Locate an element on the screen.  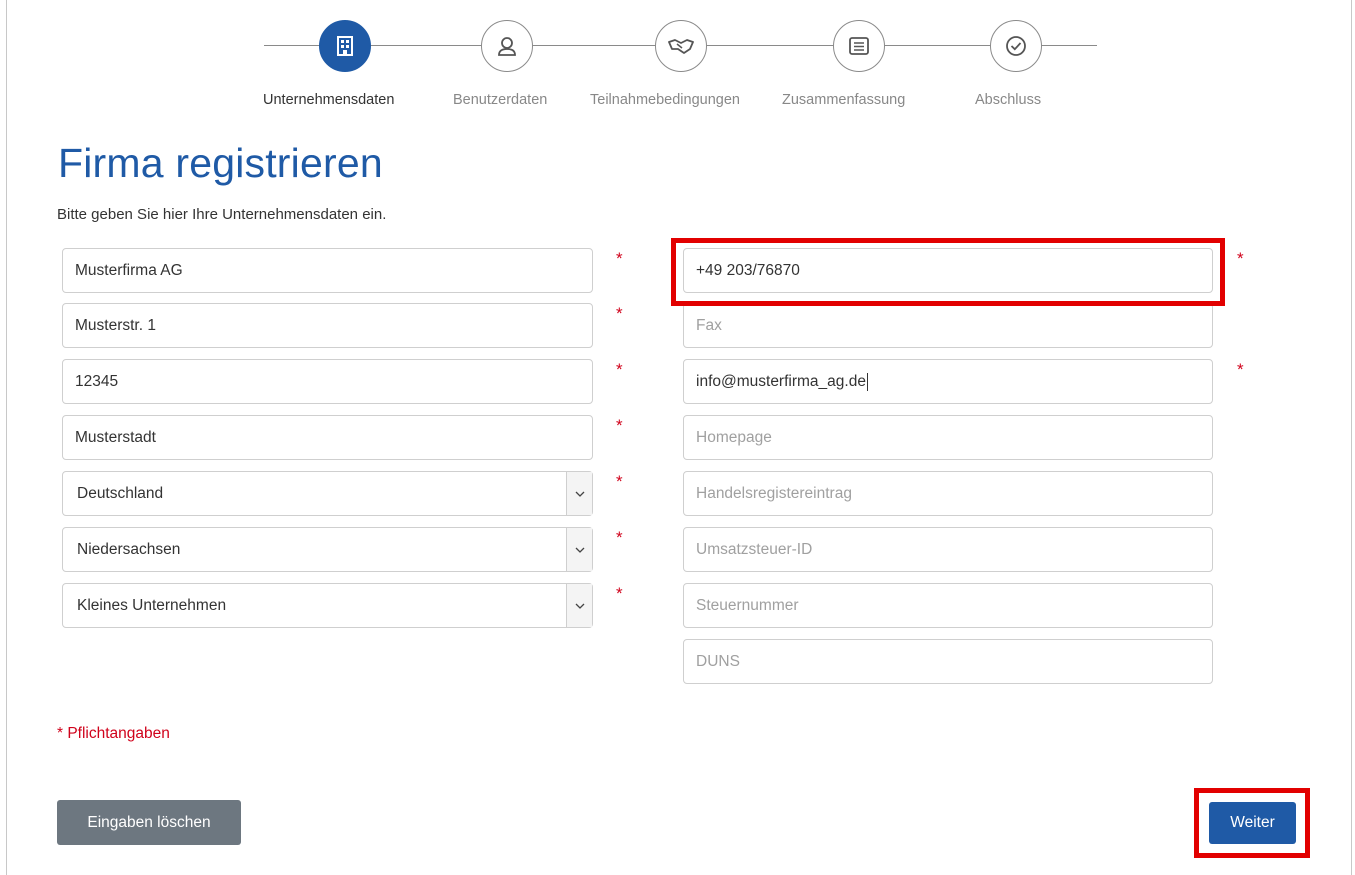
step-label-benutzerdaten: Benutzerdaten is located at coordinates (500, 100).